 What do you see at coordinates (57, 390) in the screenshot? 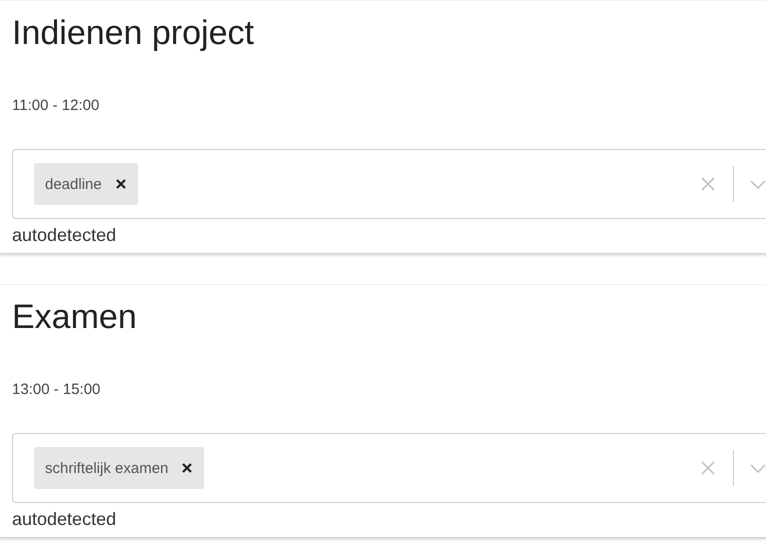
I see `event-time: 13:00 - 15:00` at bounding box center [57, 390].